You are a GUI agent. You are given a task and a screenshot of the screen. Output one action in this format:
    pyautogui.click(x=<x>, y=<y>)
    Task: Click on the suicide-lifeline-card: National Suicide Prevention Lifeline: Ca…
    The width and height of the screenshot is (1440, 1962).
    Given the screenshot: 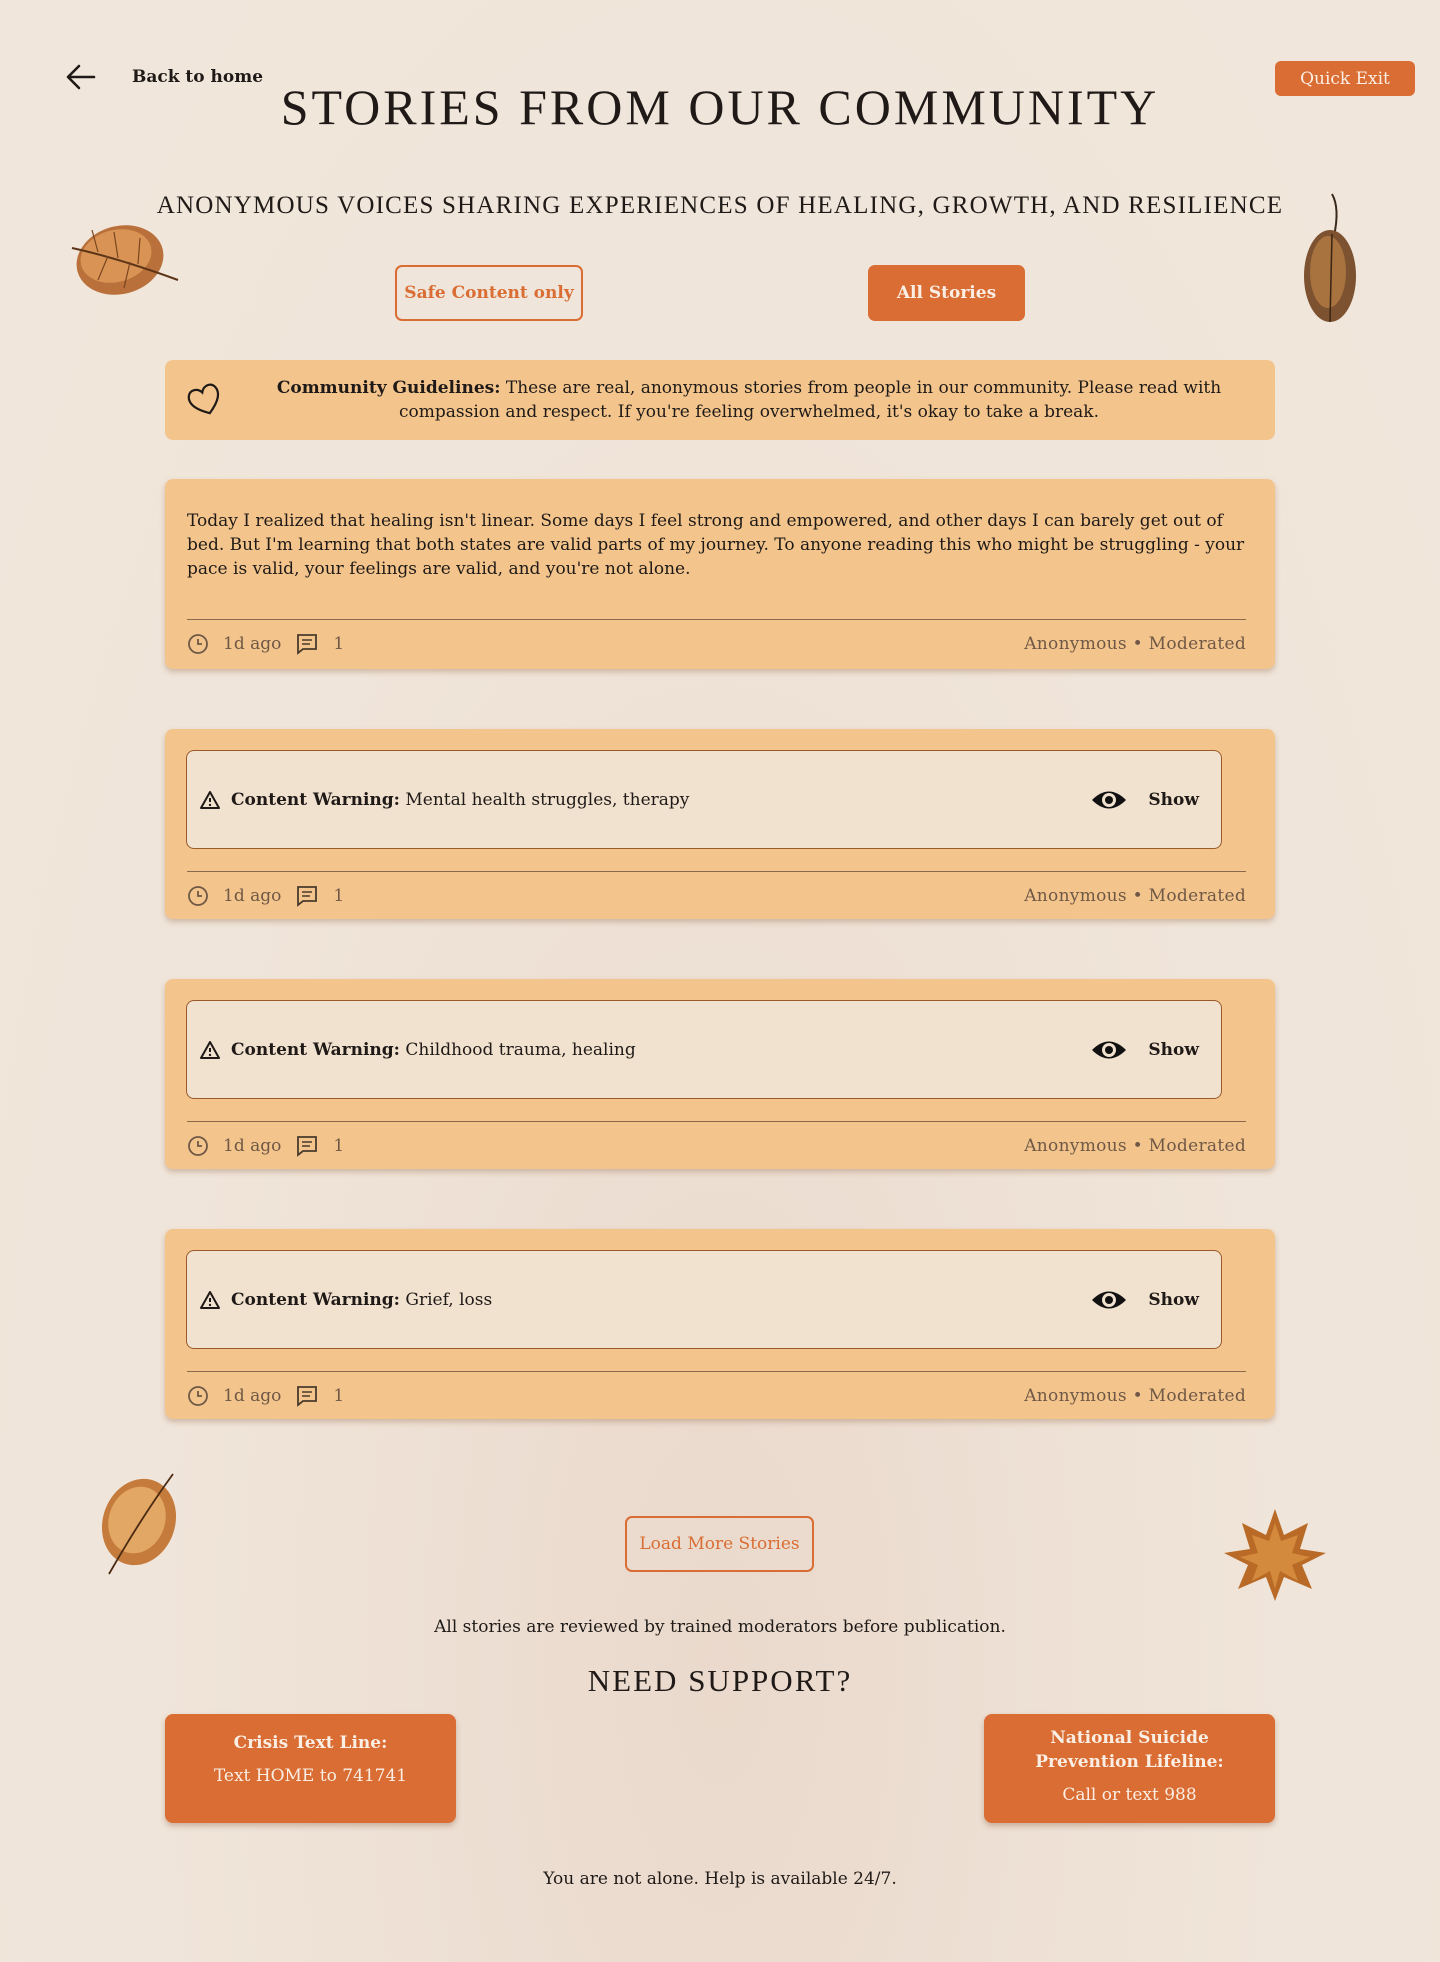 What is the action you would take?
    pyautogui.click(x=1129, y=1768)
    